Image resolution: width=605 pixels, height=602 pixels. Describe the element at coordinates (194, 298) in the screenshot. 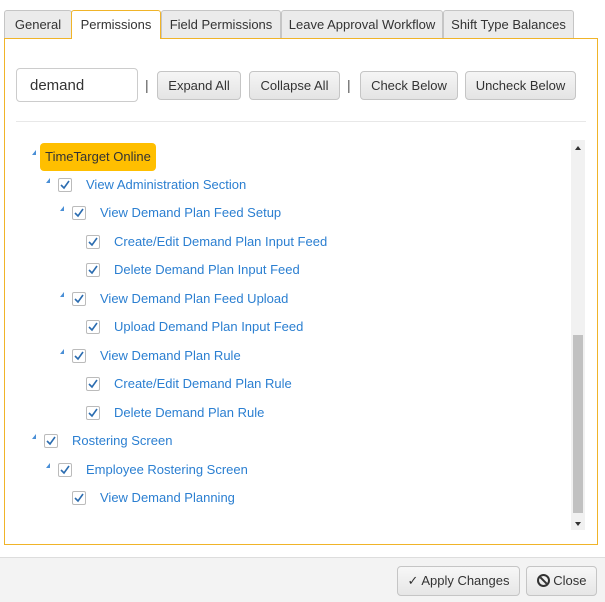

I see `tree-node-label: View Demand Plan Feed Upload` at that location.